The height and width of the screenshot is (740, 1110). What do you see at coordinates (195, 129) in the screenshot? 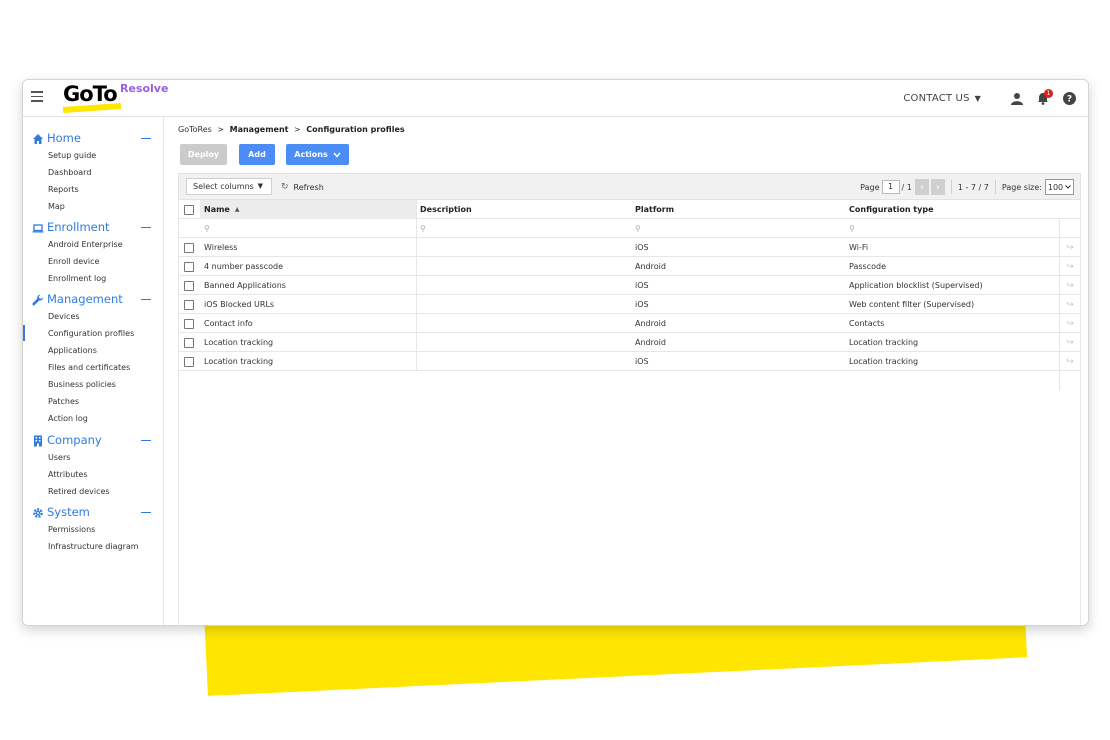
I see `breadcrumb-root: GoToRes` at bounding box center [195, 129].